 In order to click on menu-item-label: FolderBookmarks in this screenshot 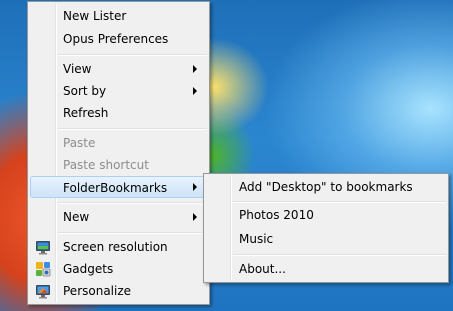, I will do `click(115, 188)`.